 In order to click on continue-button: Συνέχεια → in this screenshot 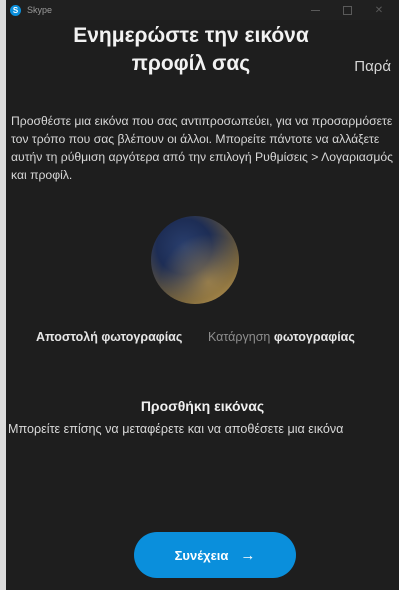, I will do `click(215, 555)`.